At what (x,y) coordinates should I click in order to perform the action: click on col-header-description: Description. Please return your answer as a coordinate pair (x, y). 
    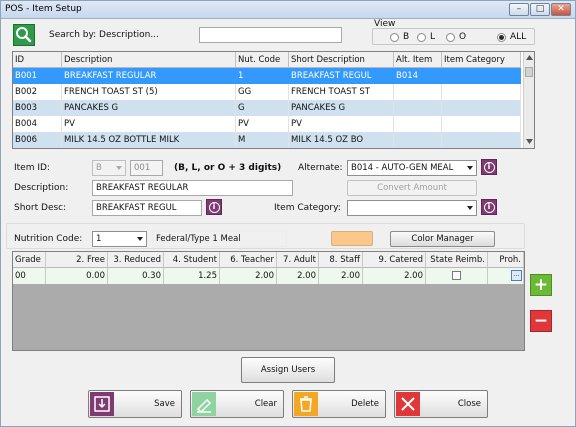
    Looking at the image, I should click on (149, 60).